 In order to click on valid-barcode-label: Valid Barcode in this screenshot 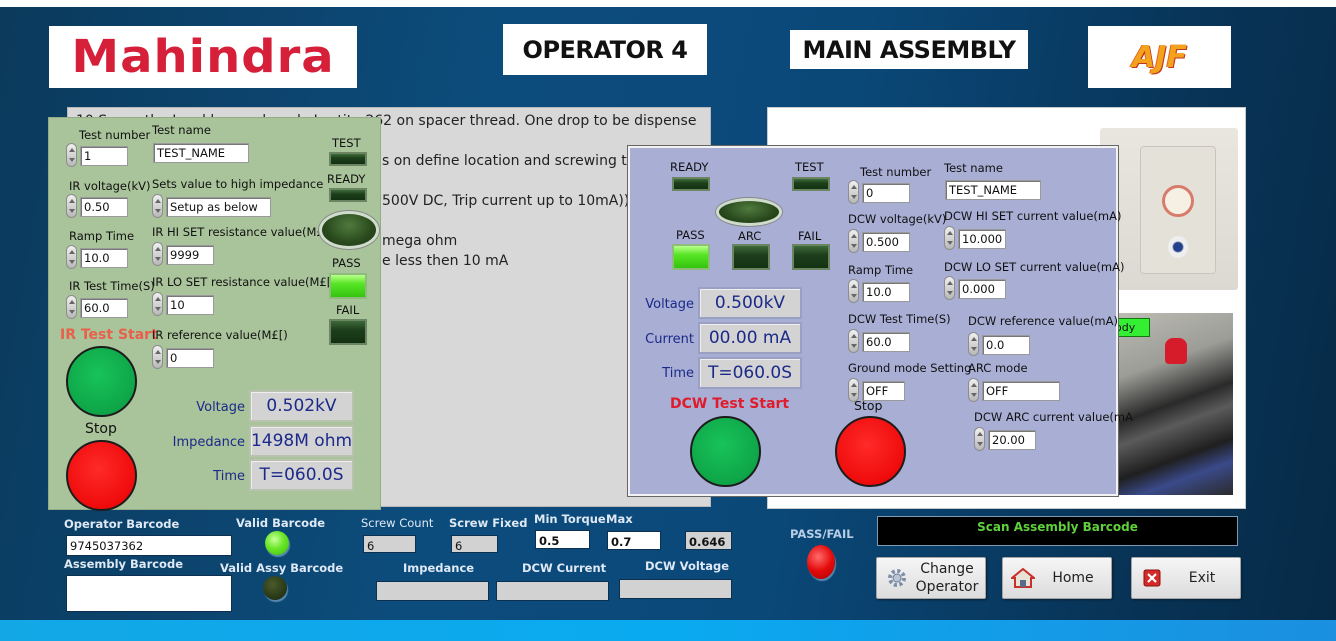, I will do `click(281, 523)`.